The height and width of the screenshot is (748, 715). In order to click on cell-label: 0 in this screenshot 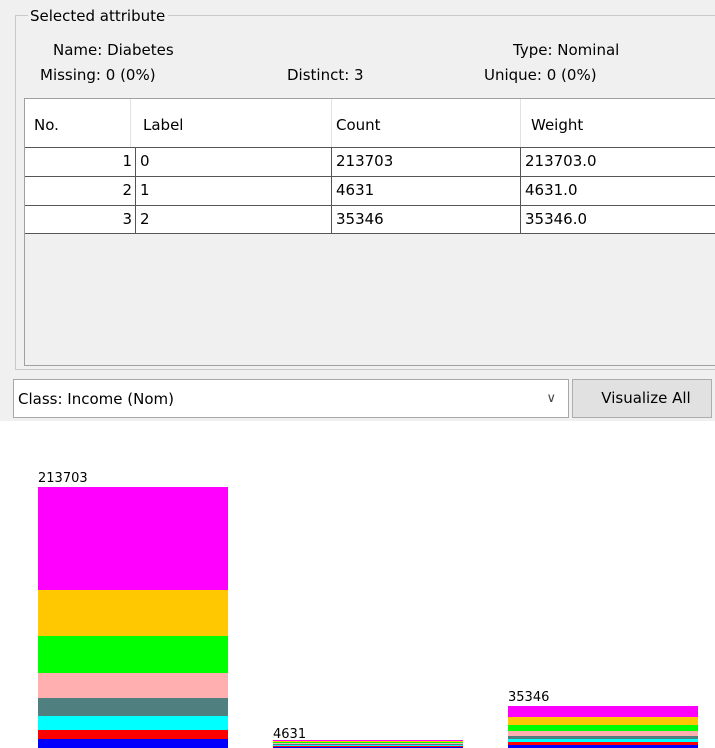, I will do `click(234, 161)`.